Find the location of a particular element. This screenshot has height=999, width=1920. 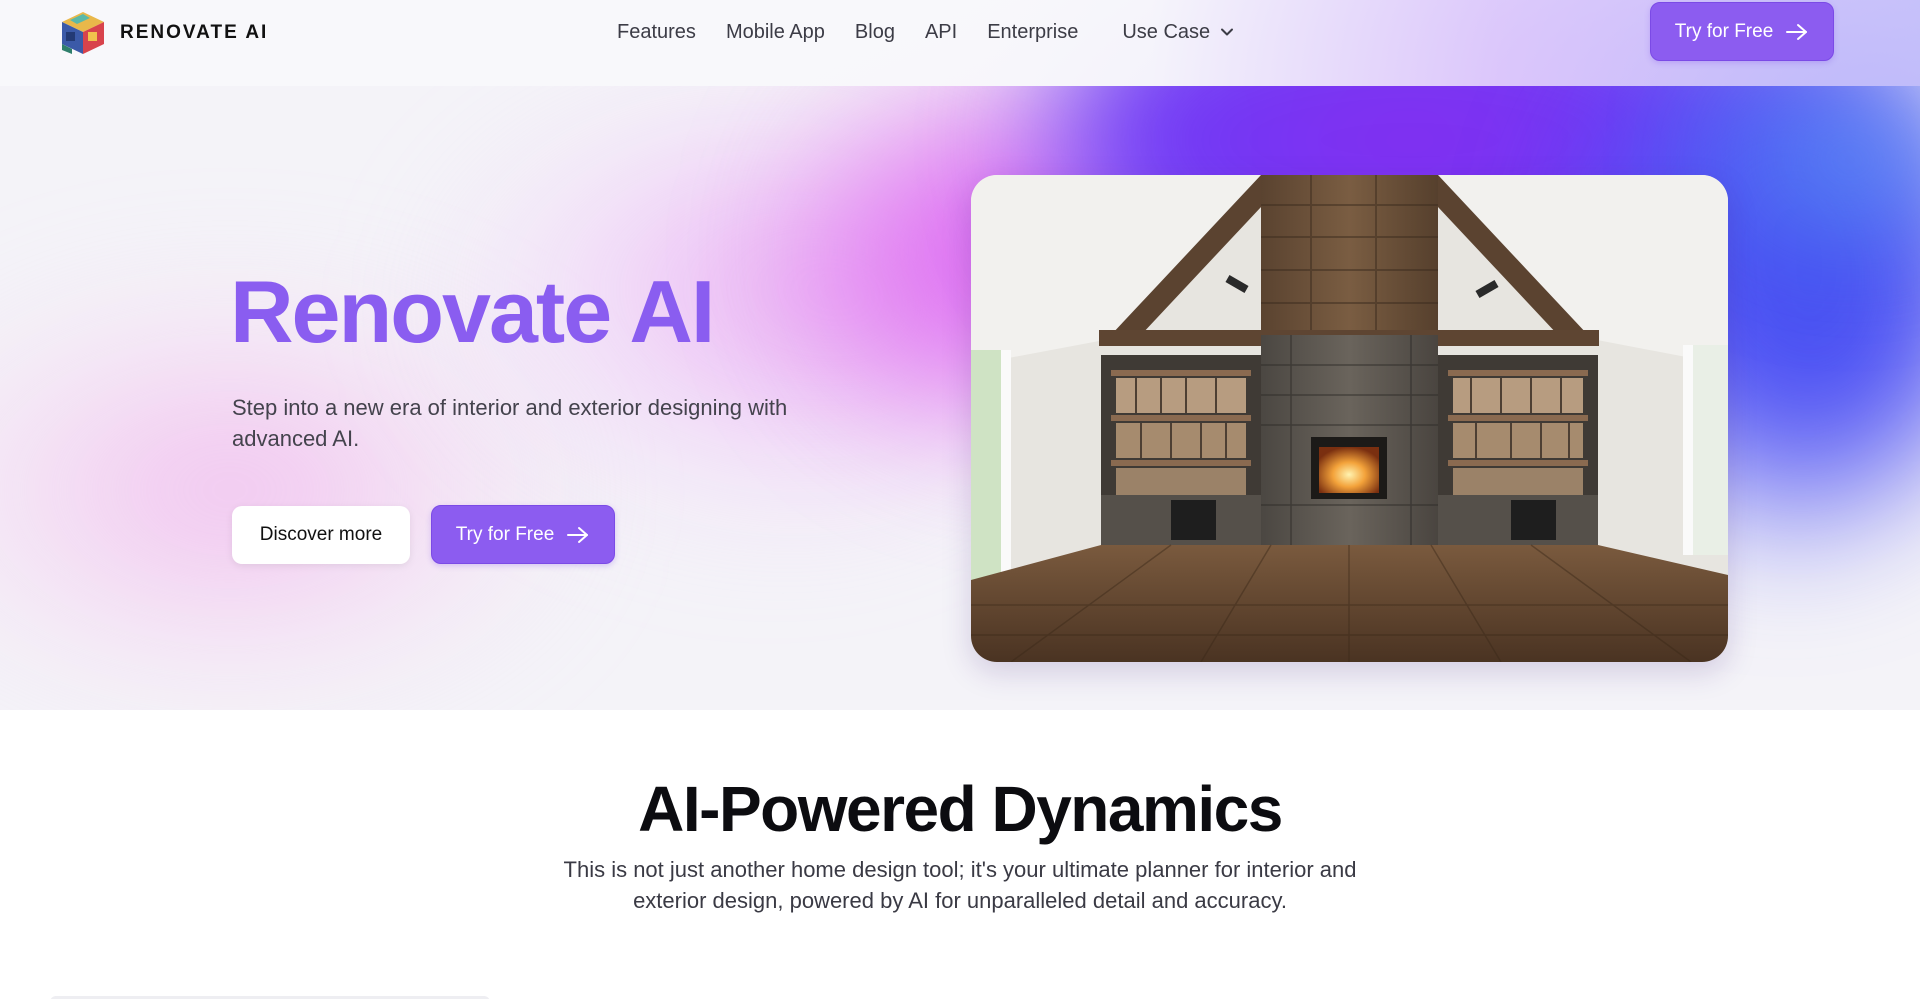

discover-more-label: Discover more is located at coordinates (321, 534).